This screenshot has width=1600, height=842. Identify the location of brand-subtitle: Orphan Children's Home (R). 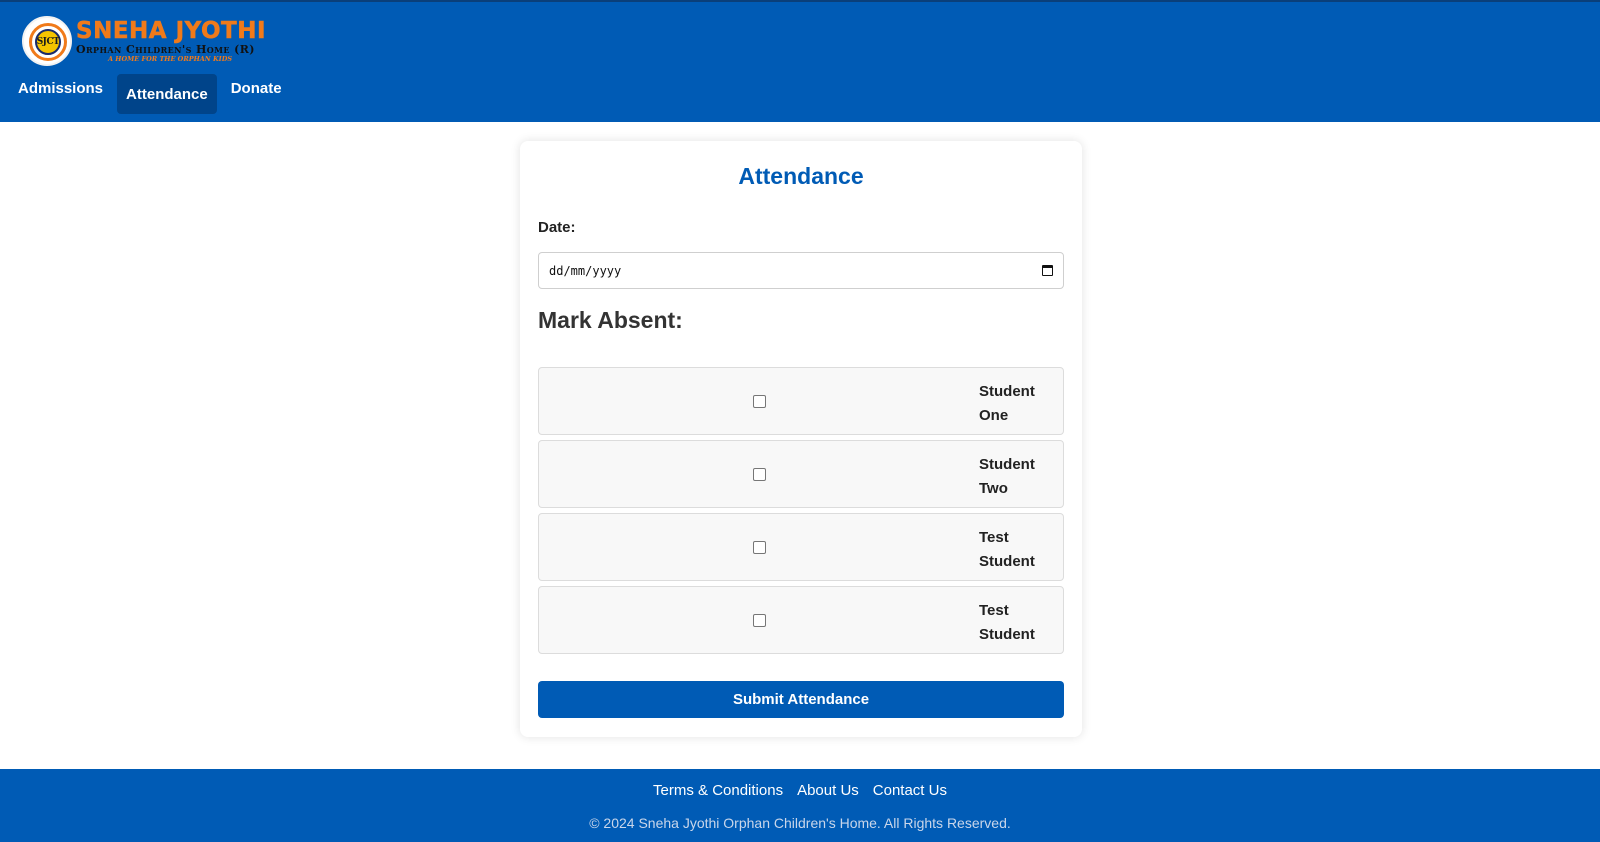
(165, 49).